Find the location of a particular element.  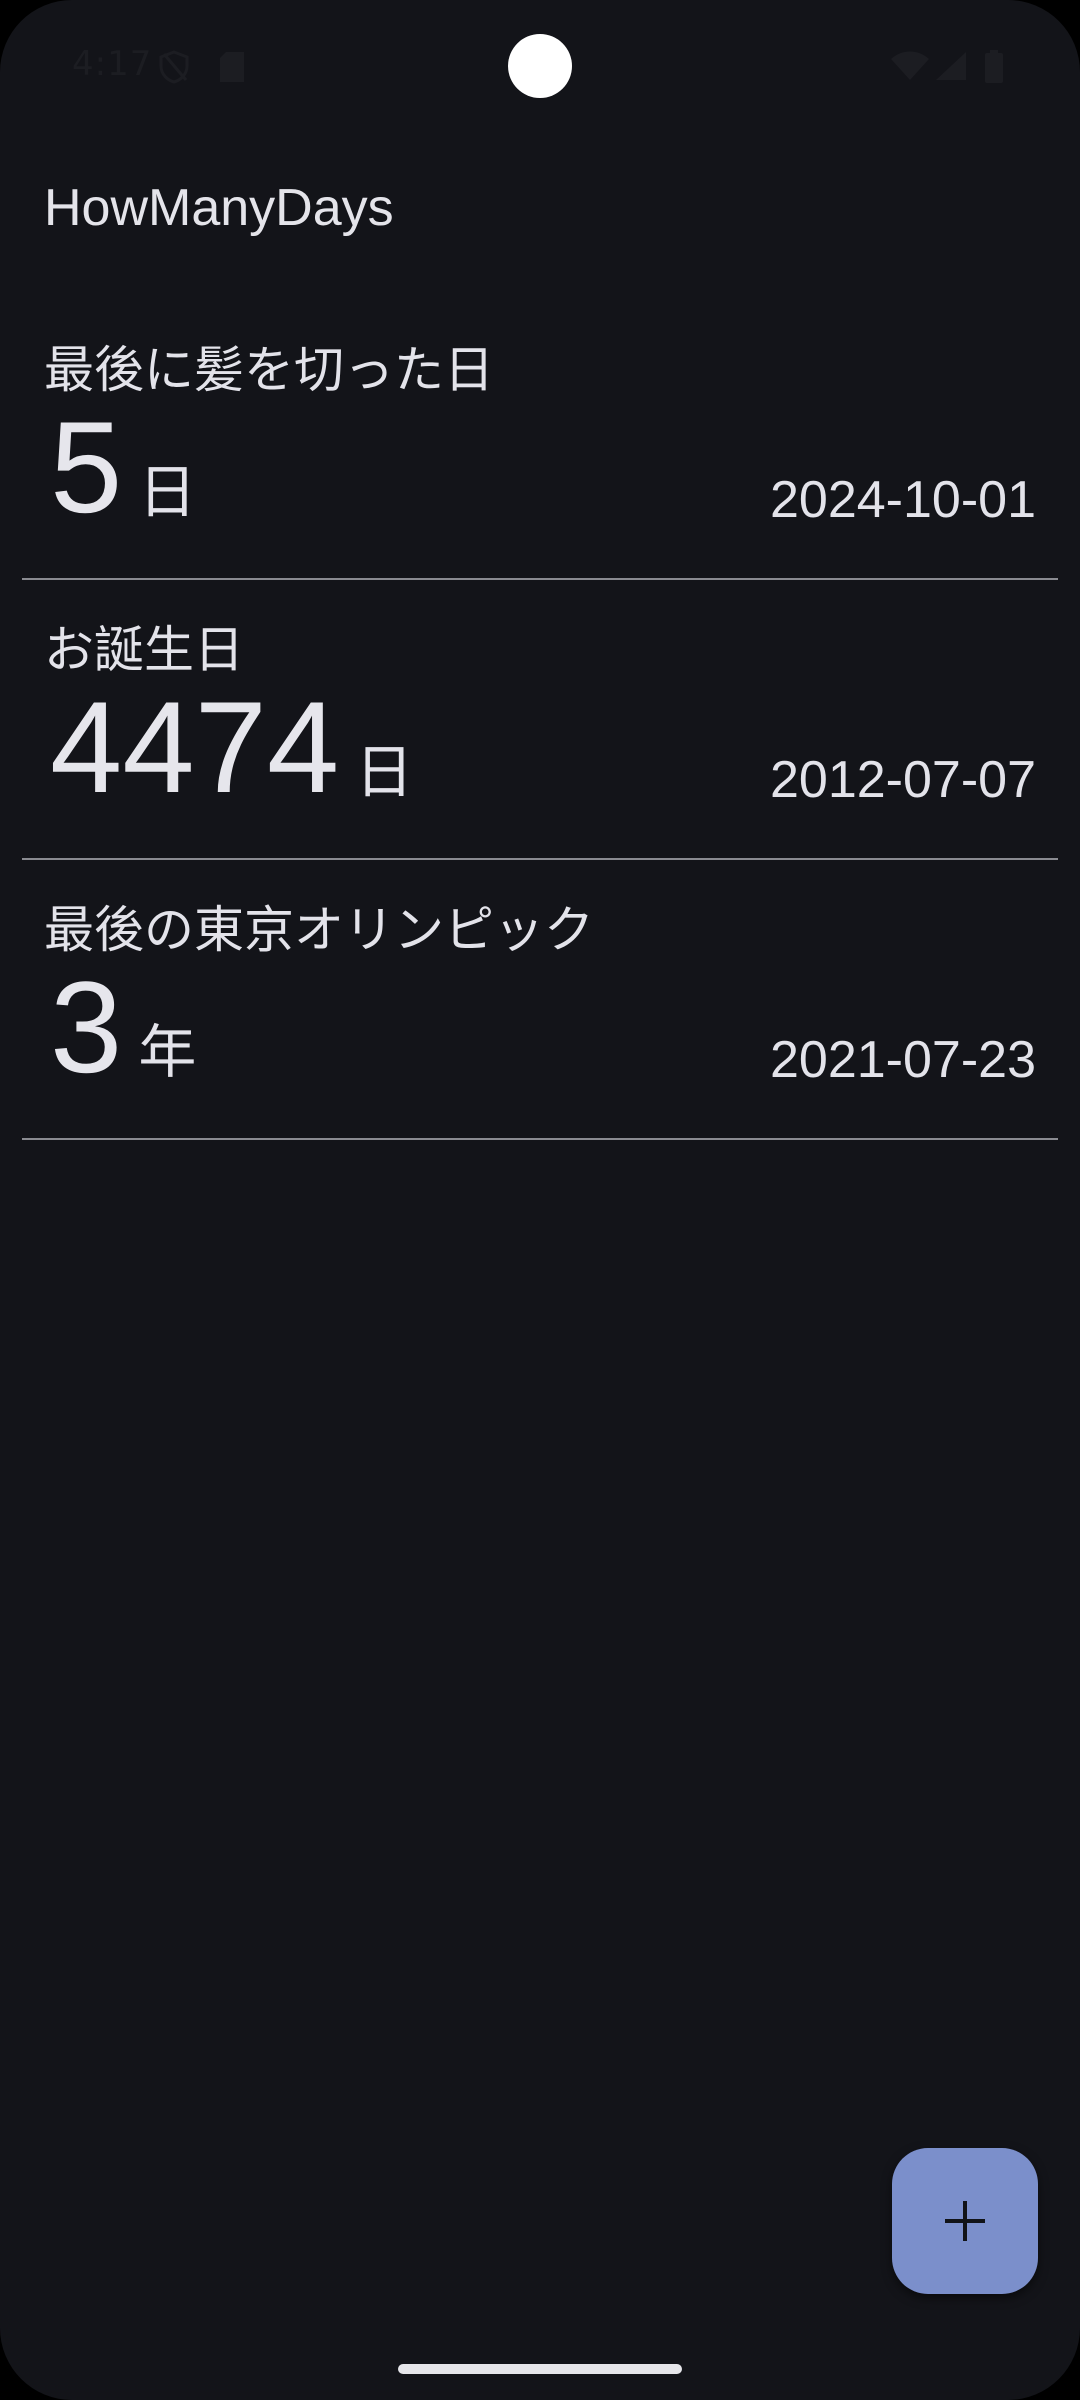

item-title: お誕生日 is located at coordinates (144, 650).